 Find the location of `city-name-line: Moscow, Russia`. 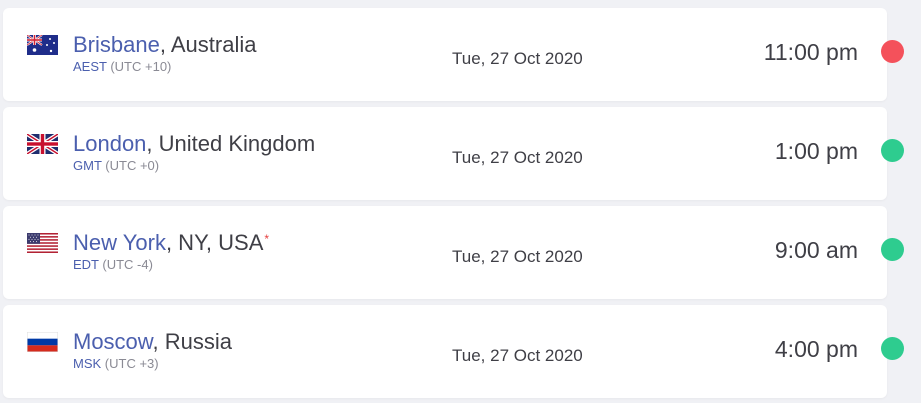

city-name-line: Moscow, Russia is located at coordinates (152, 342).